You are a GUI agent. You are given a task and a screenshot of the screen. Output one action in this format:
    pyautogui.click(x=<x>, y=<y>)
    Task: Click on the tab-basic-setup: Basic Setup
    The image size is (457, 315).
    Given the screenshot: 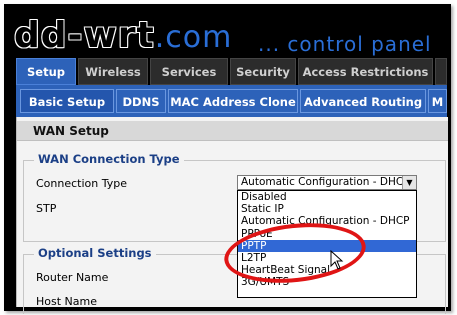 What is the action you would take?
    pyautogui.click(x=67, y=101)
    